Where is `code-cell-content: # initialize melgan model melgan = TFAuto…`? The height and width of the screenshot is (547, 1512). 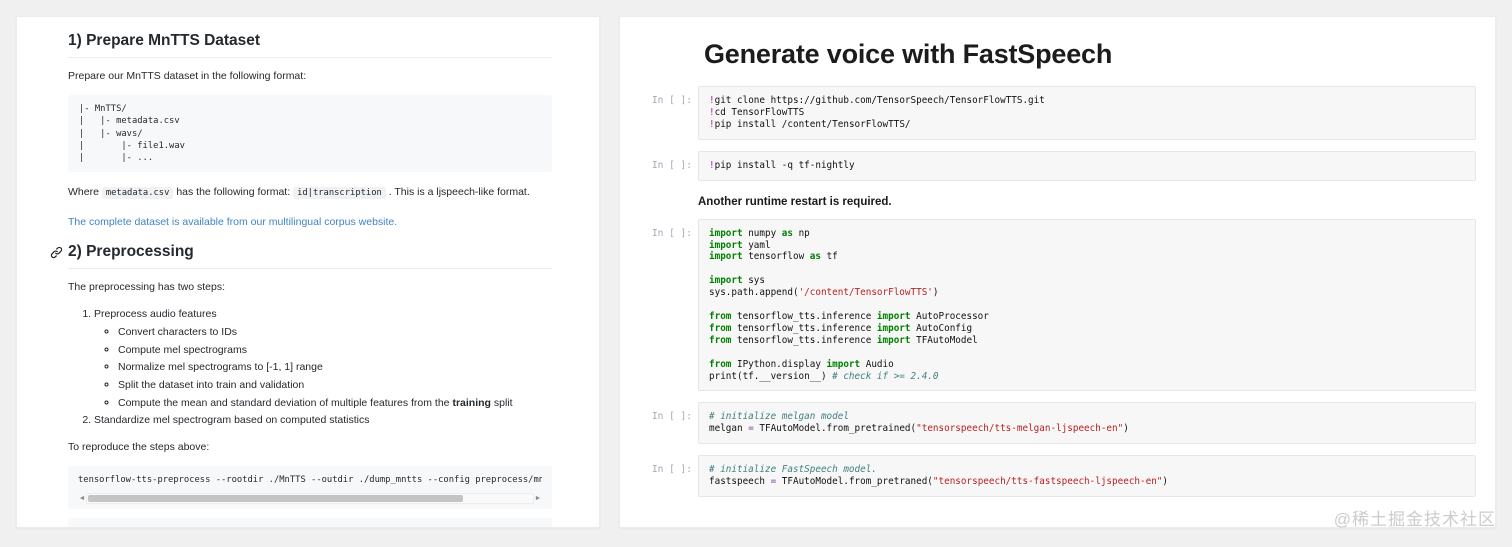
code-cell-content: # initialize melgan model melgan = TFAuto… is located at coordinates (919, 423).